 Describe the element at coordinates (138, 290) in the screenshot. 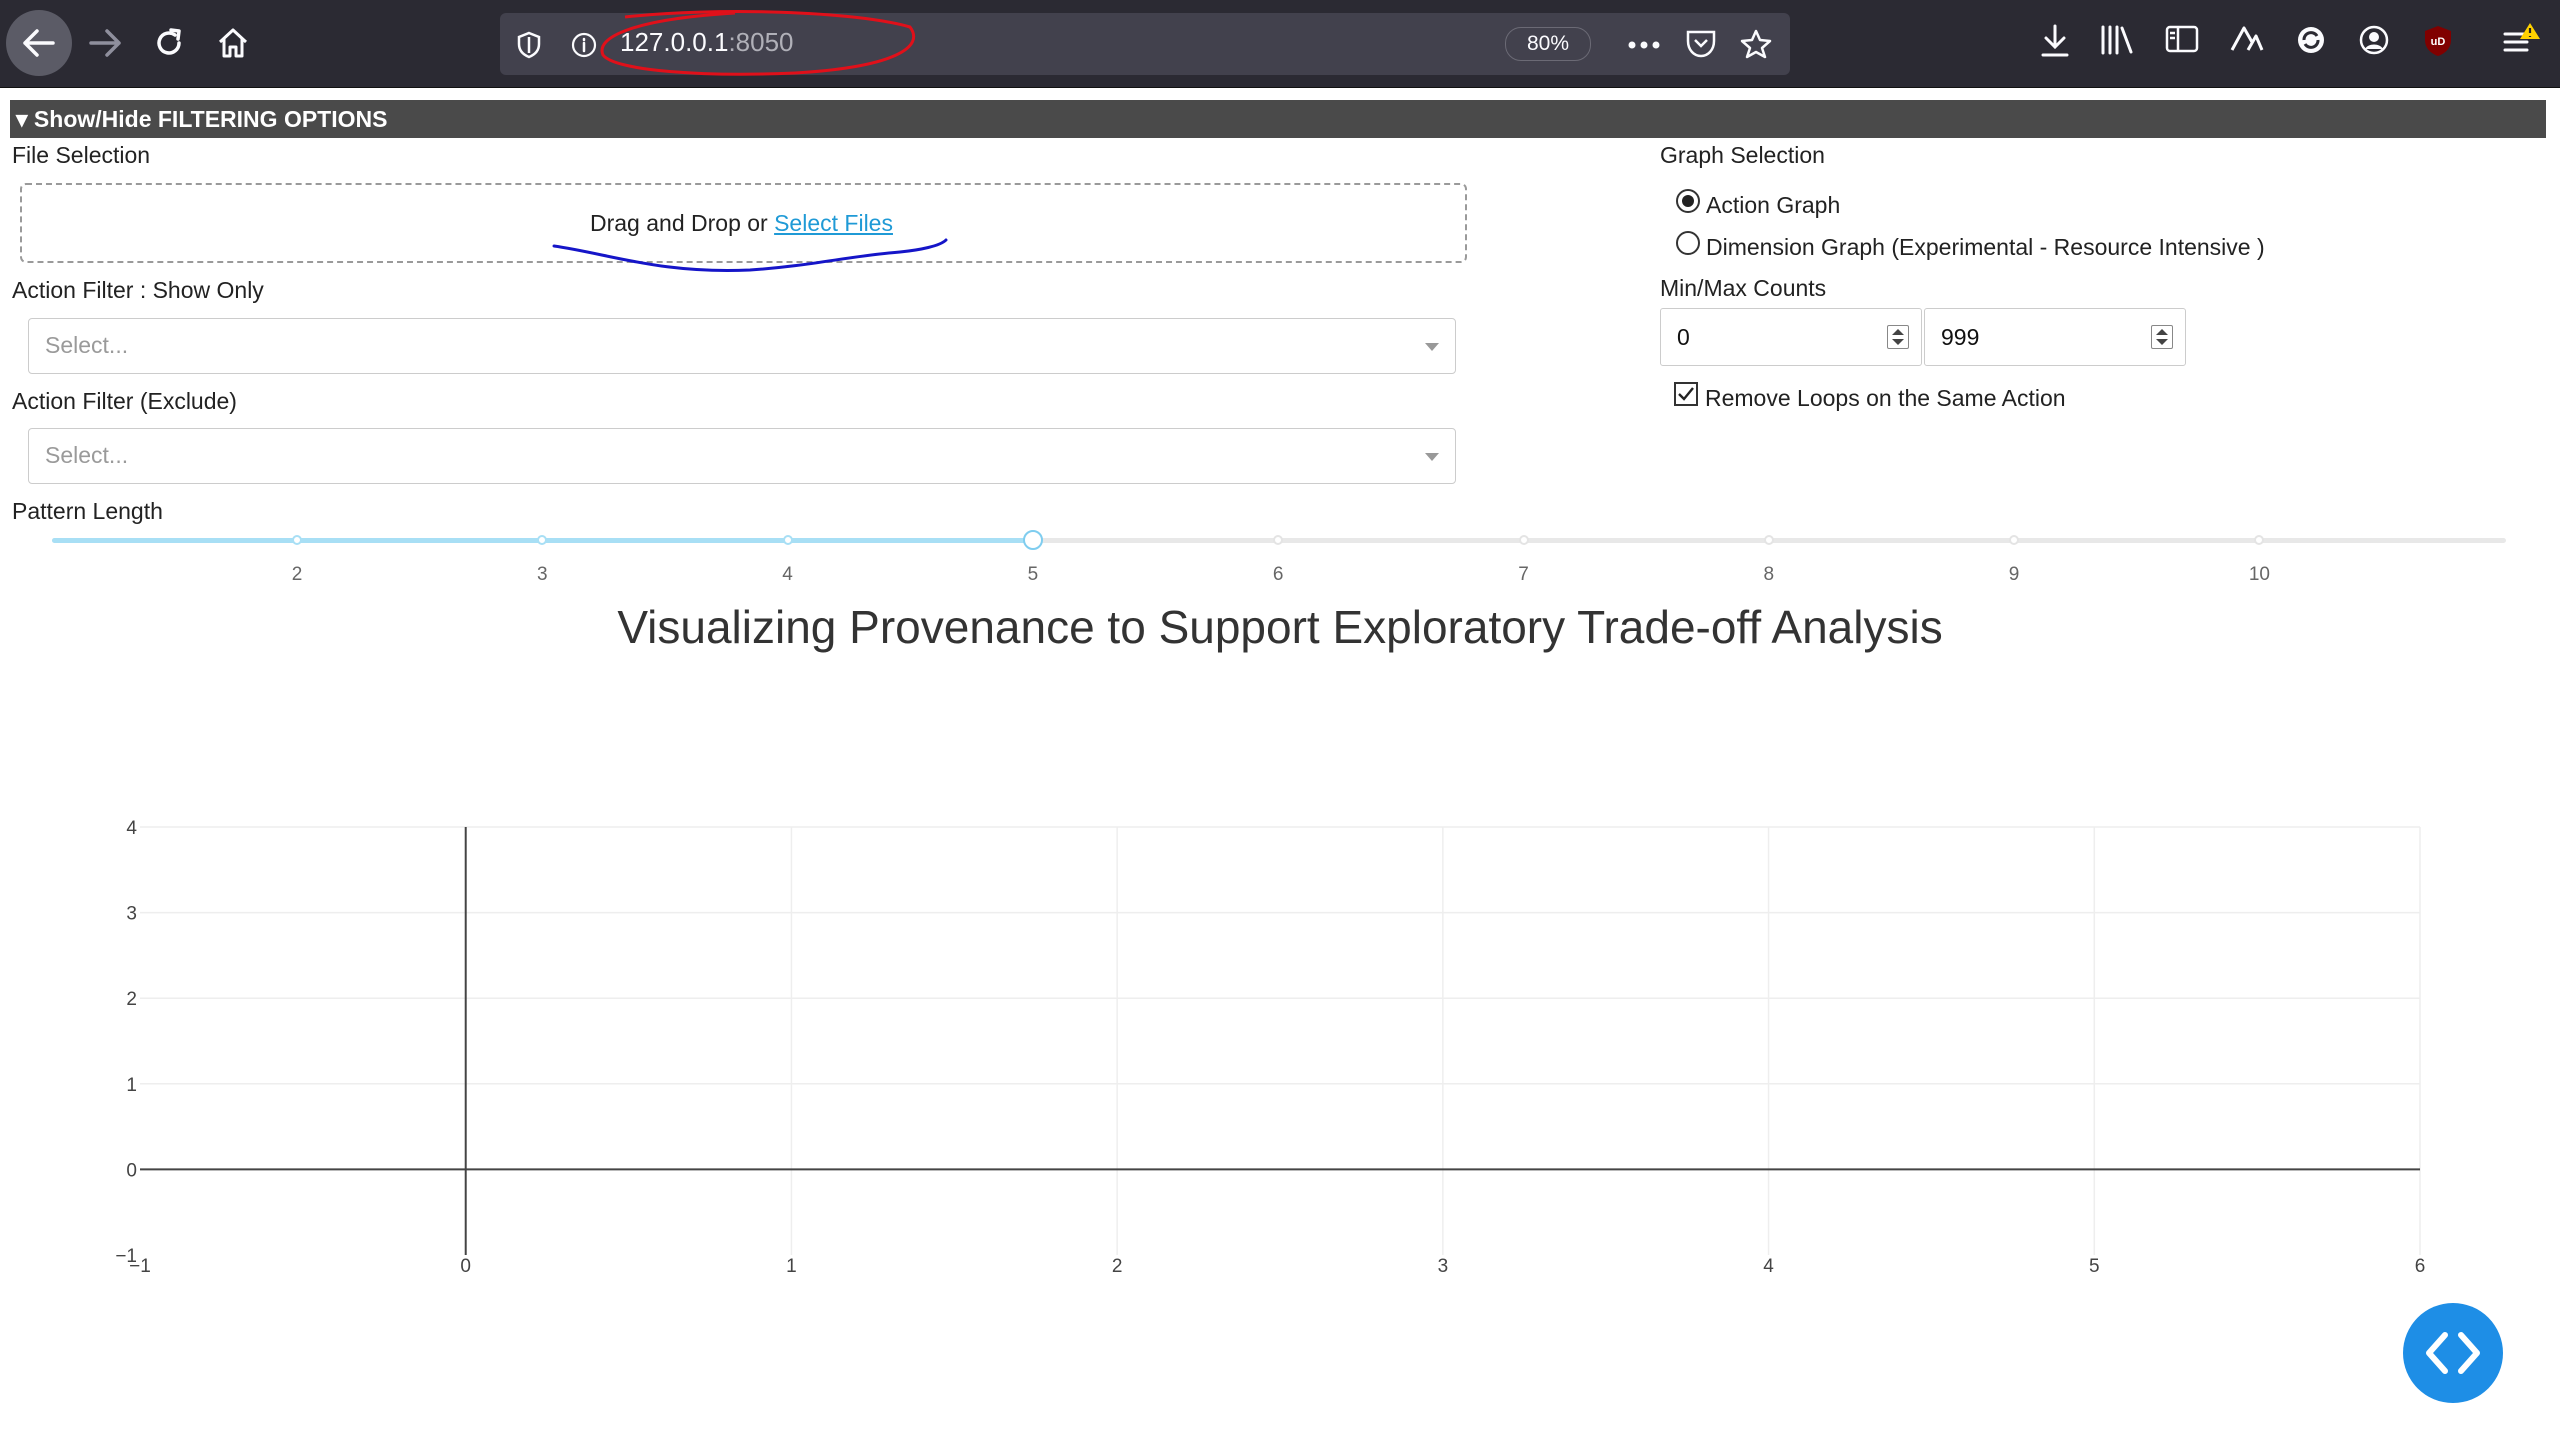

I see `action-filter-show-label: Action Filter : Show Only` at that location.